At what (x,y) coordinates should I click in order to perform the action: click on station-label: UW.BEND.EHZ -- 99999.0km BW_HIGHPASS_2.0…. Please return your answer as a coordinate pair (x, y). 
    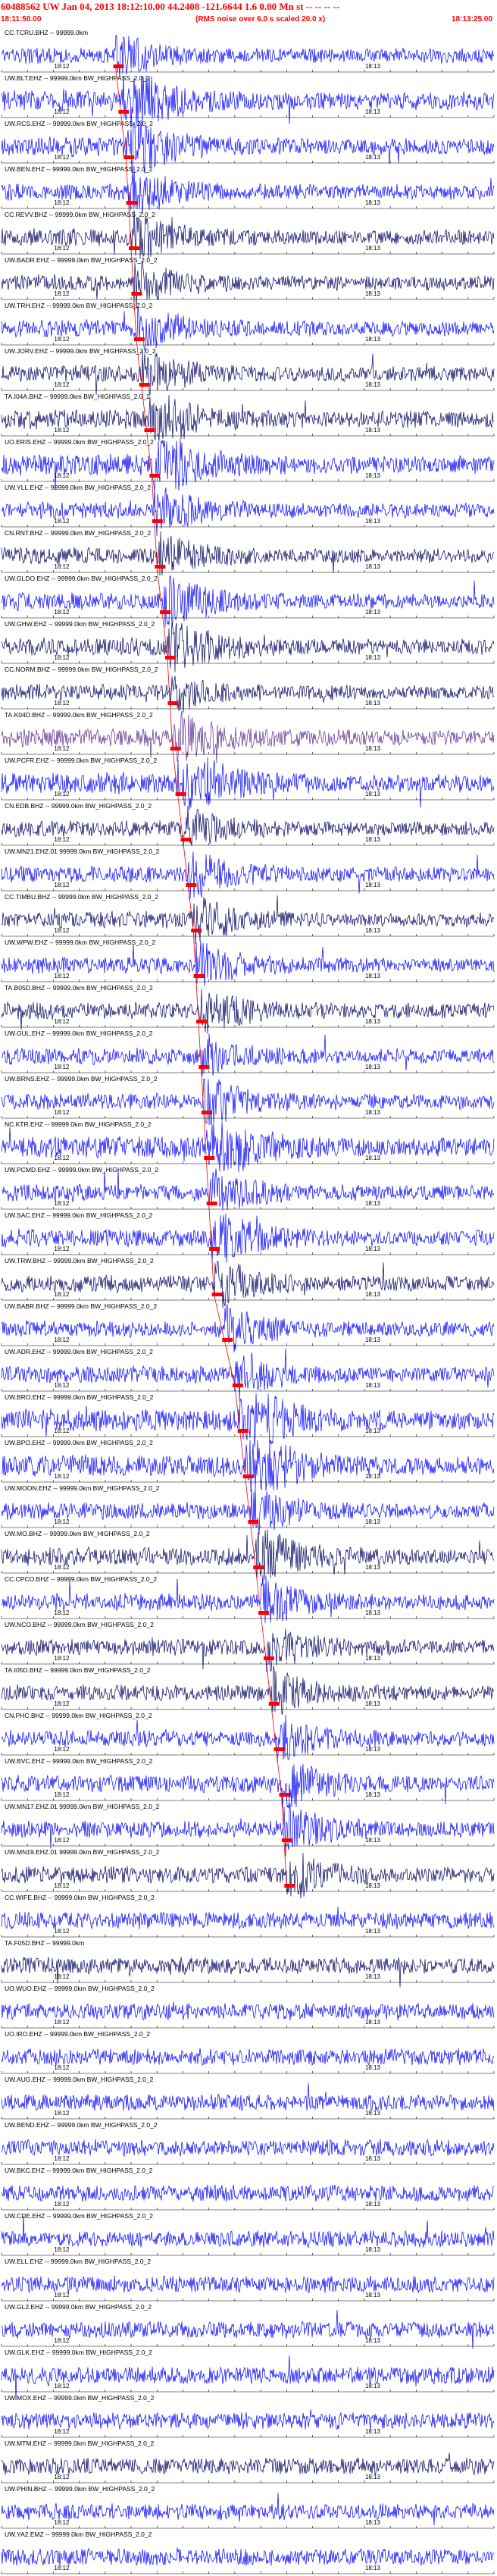
    Looking at the image, I should click on (81, 2125).